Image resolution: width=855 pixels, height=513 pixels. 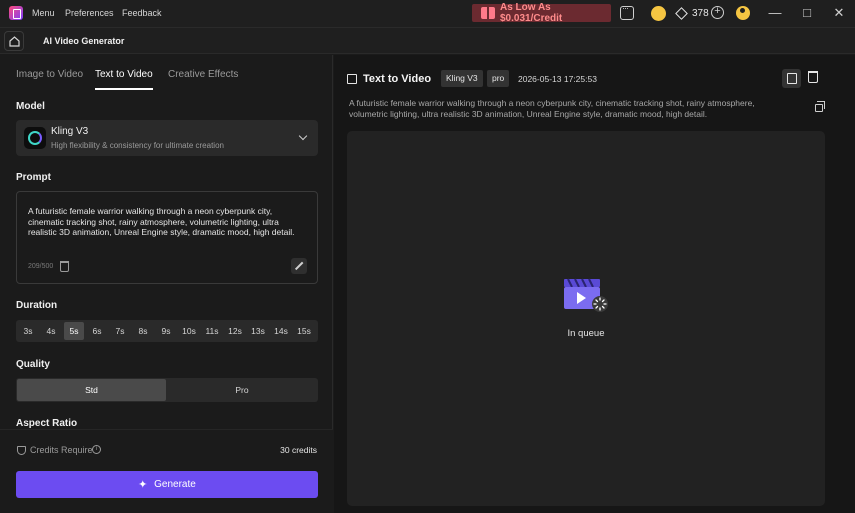 I want to click on minimize-icon: —, so click(x=775, y=13).